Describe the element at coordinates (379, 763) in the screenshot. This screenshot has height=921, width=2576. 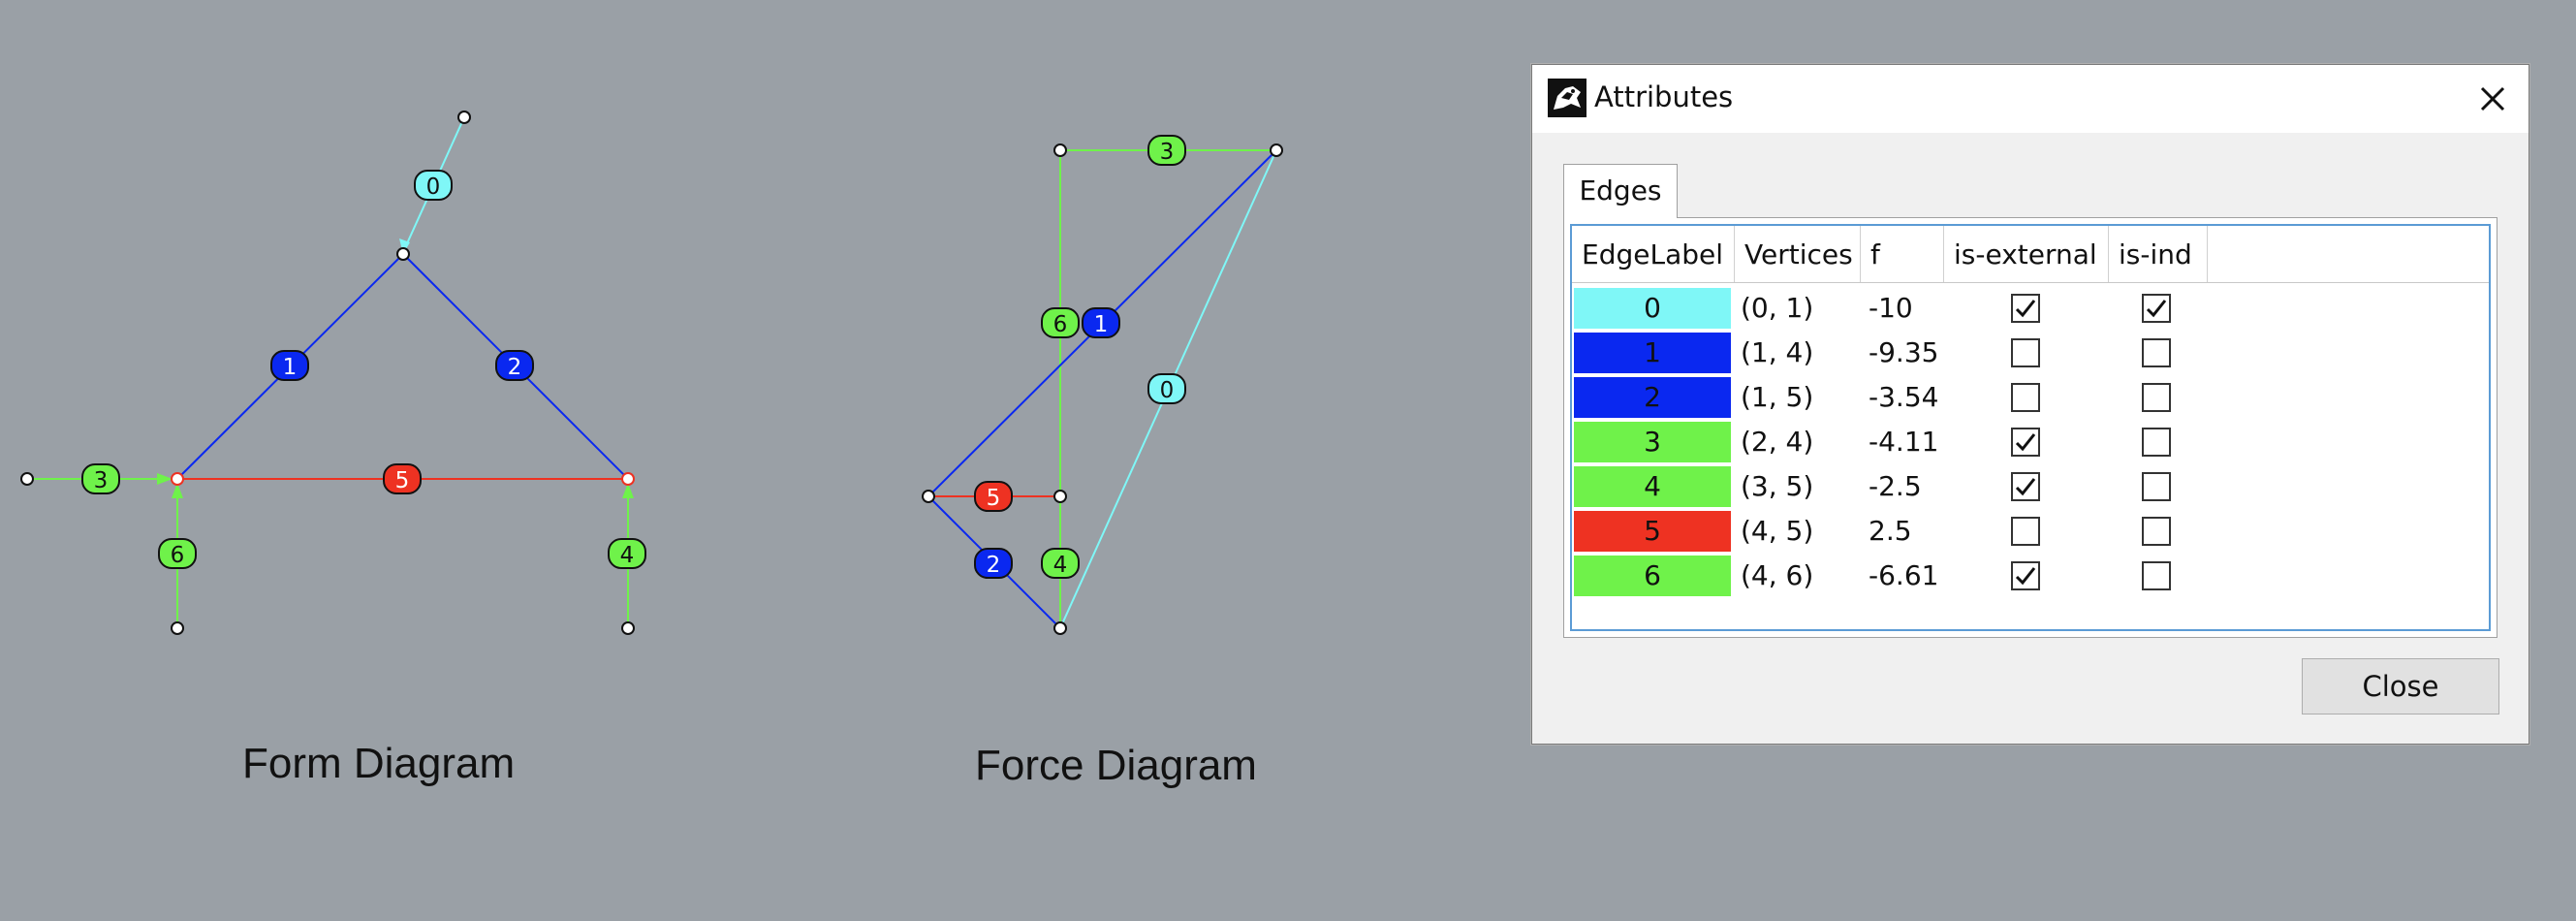
I see `form-diagram-caption: Form Diagram` at that location.